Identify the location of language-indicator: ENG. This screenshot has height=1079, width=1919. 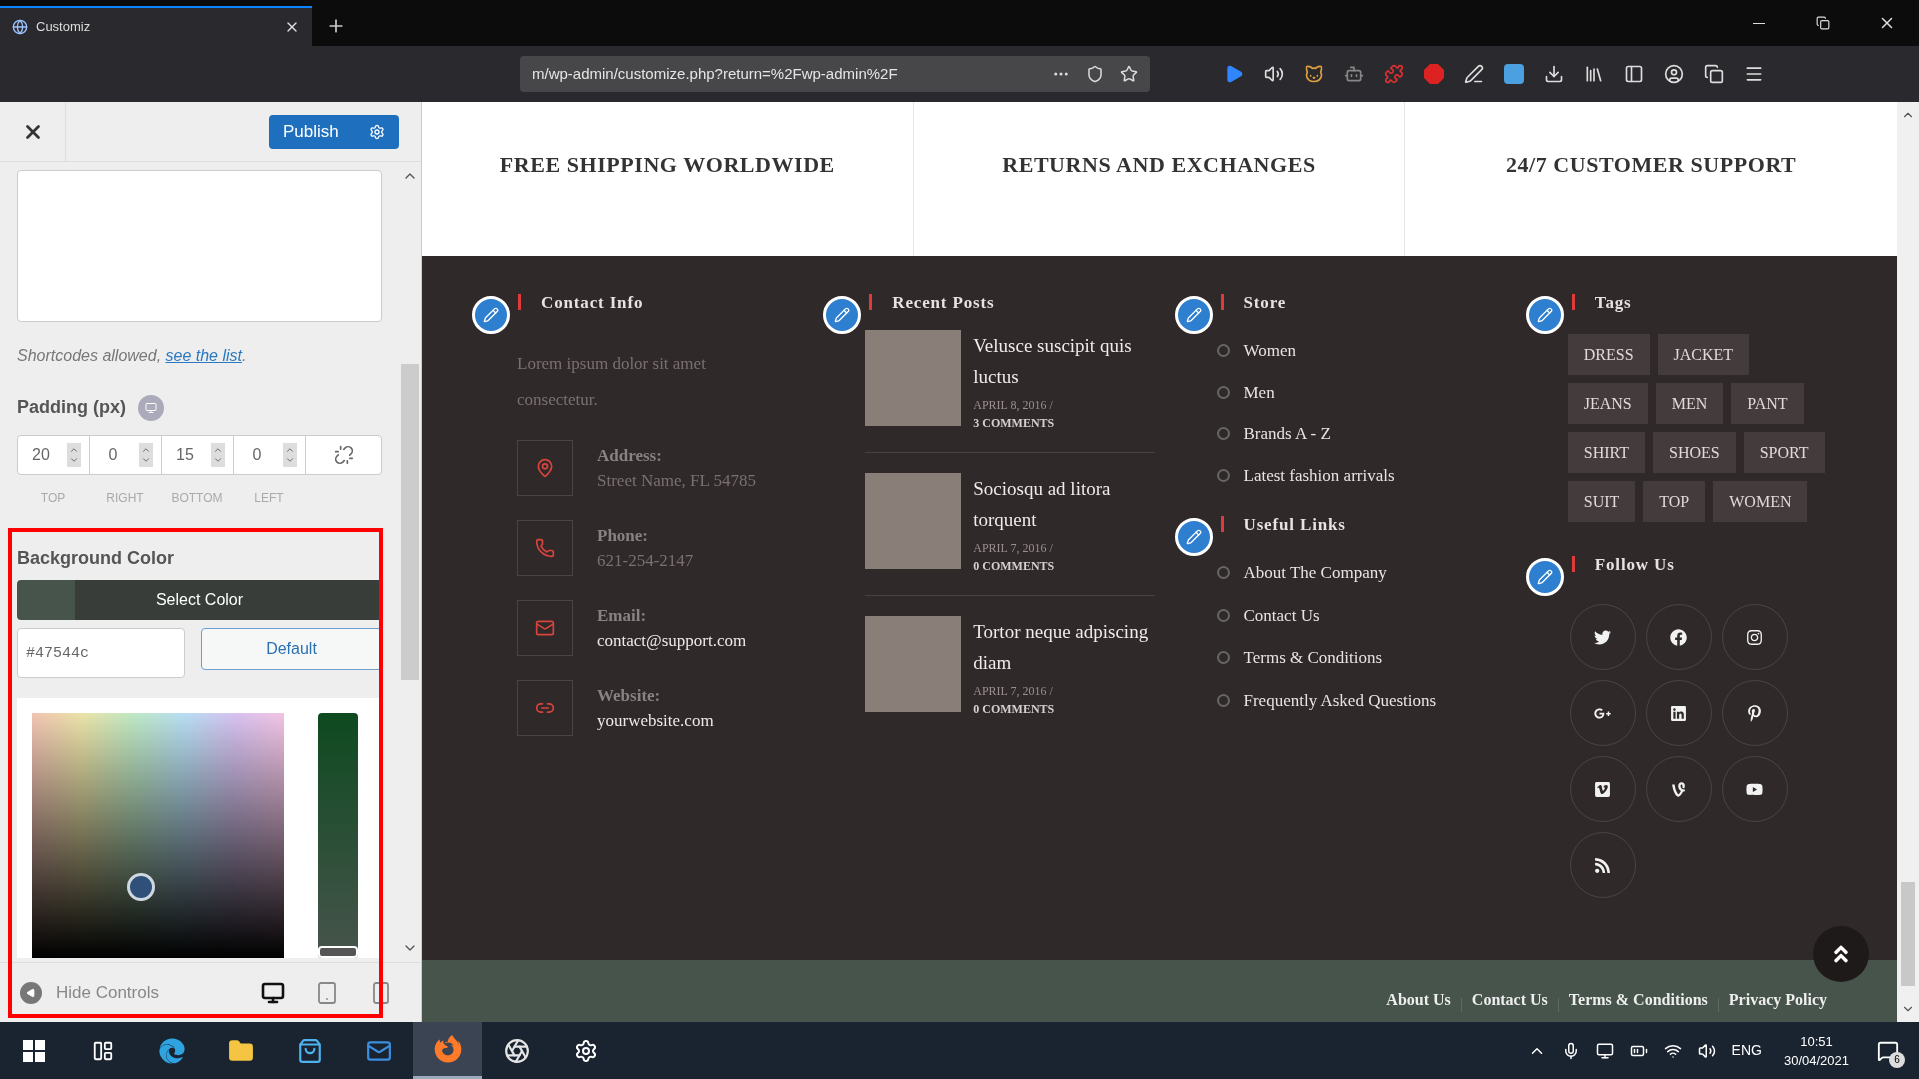
(1746, 1050).